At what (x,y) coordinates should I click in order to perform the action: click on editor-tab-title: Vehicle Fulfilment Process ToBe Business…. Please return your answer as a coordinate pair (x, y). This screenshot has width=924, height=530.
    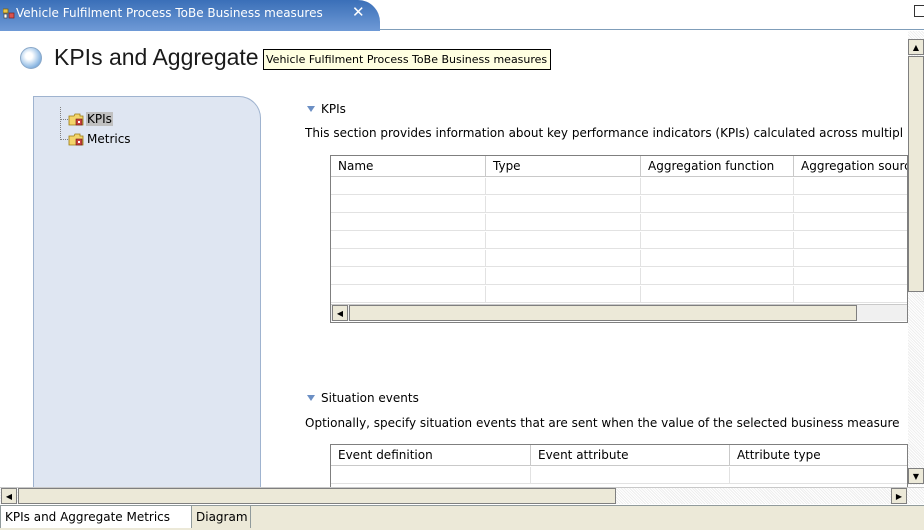
    Looking at the image, I should click on (169, 13).